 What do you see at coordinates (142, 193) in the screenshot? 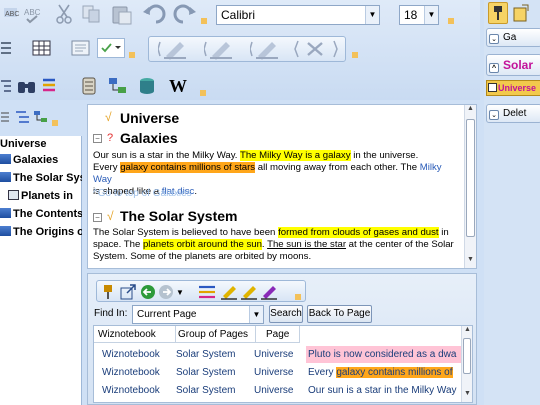
I see `go-to-top-link: ^Go to top of Galaxies` at bounding box center [142, 193].